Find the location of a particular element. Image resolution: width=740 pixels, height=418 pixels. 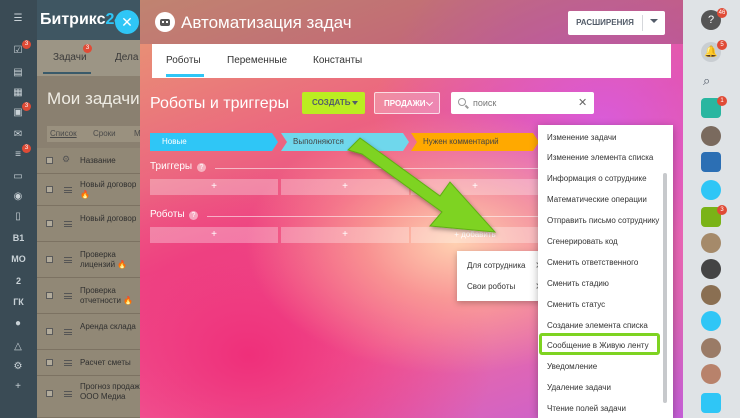

select-all-checkbox is located at coordinates (49, 160).